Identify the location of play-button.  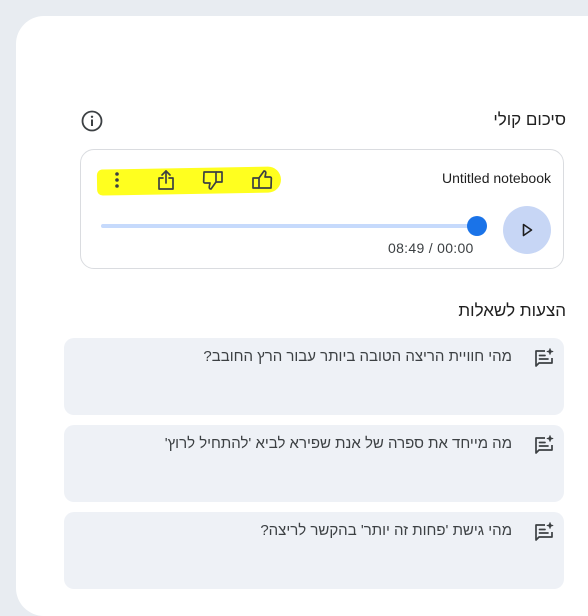
(527, 230).